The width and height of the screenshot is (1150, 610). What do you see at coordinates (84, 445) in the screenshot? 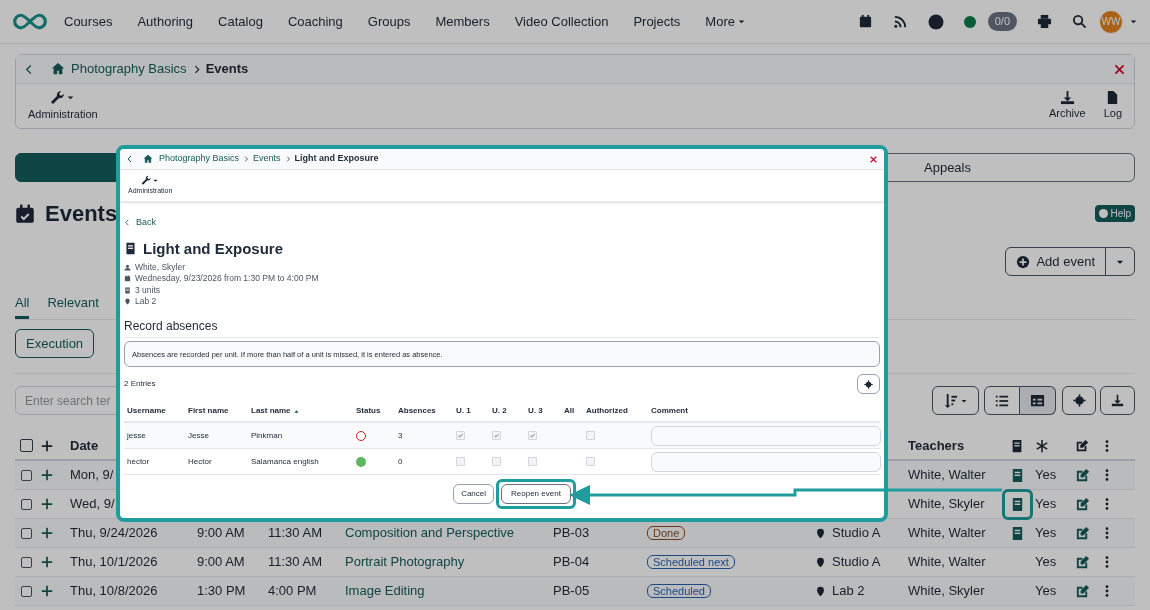
I see `column-header: Date` at bounding box center [84, 445].